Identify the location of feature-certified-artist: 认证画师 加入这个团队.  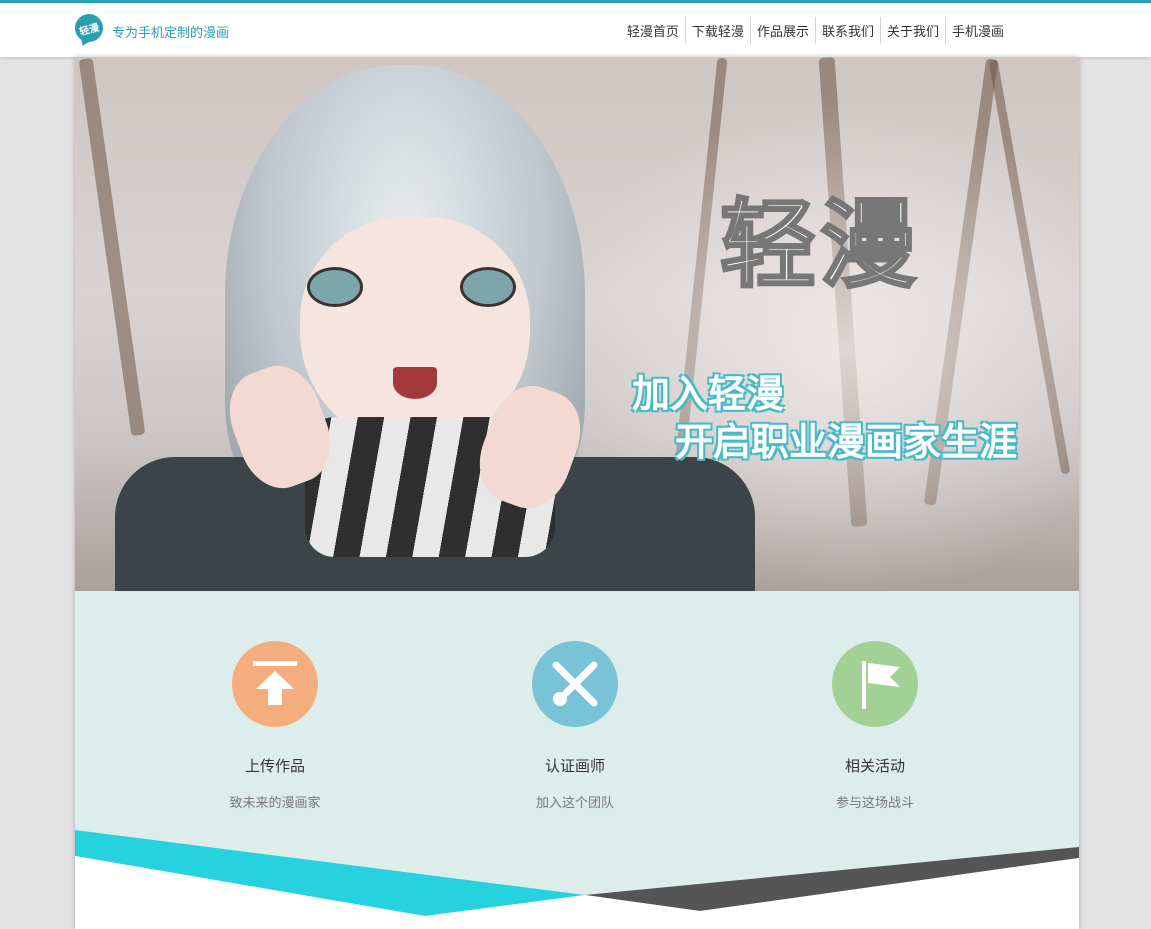
(575, 726).